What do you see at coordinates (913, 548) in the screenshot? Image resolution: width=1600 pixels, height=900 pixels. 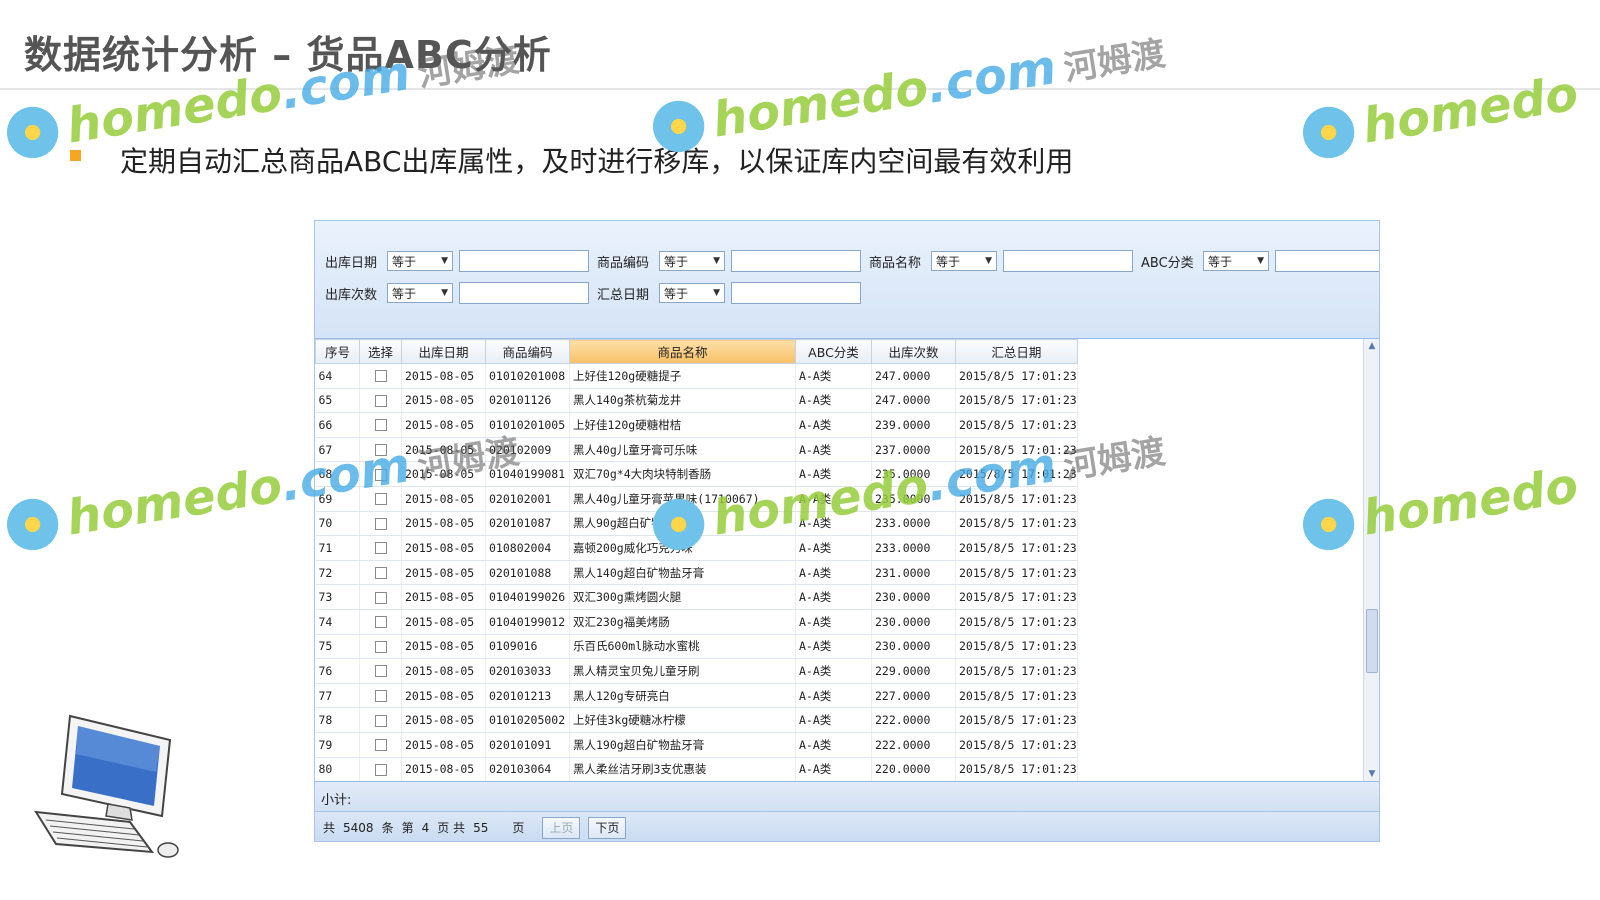 I see `cell-ship-count: 233.0000` at bounding box center [913, 548].